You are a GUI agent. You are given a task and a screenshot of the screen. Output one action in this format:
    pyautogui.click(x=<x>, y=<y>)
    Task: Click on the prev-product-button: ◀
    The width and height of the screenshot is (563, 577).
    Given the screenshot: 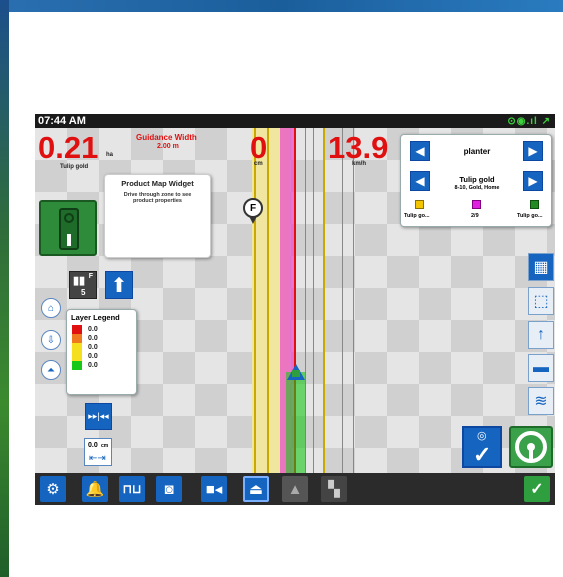 What is the action you would take?
    pyautogui.click(x=420, y=181)
    